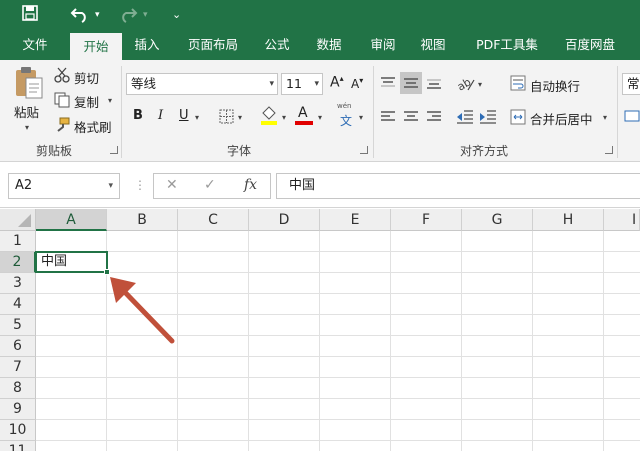  What do you see at coordinates (518, 84) in the screenshot?
I see `wrap-text-icon` at bounding box center [518, 84].